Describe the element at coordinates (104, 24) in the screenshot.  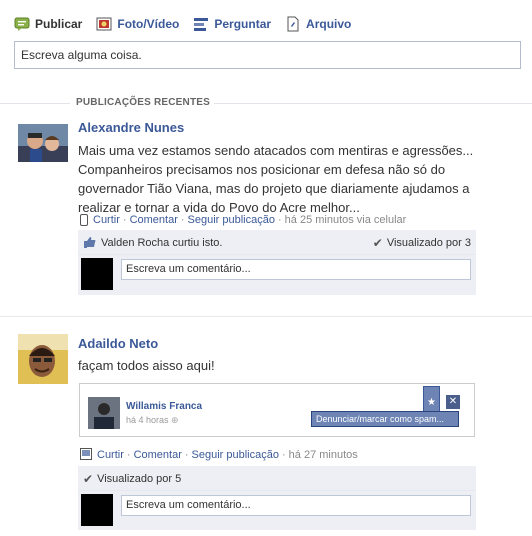
I see `photo-icon` at that location.